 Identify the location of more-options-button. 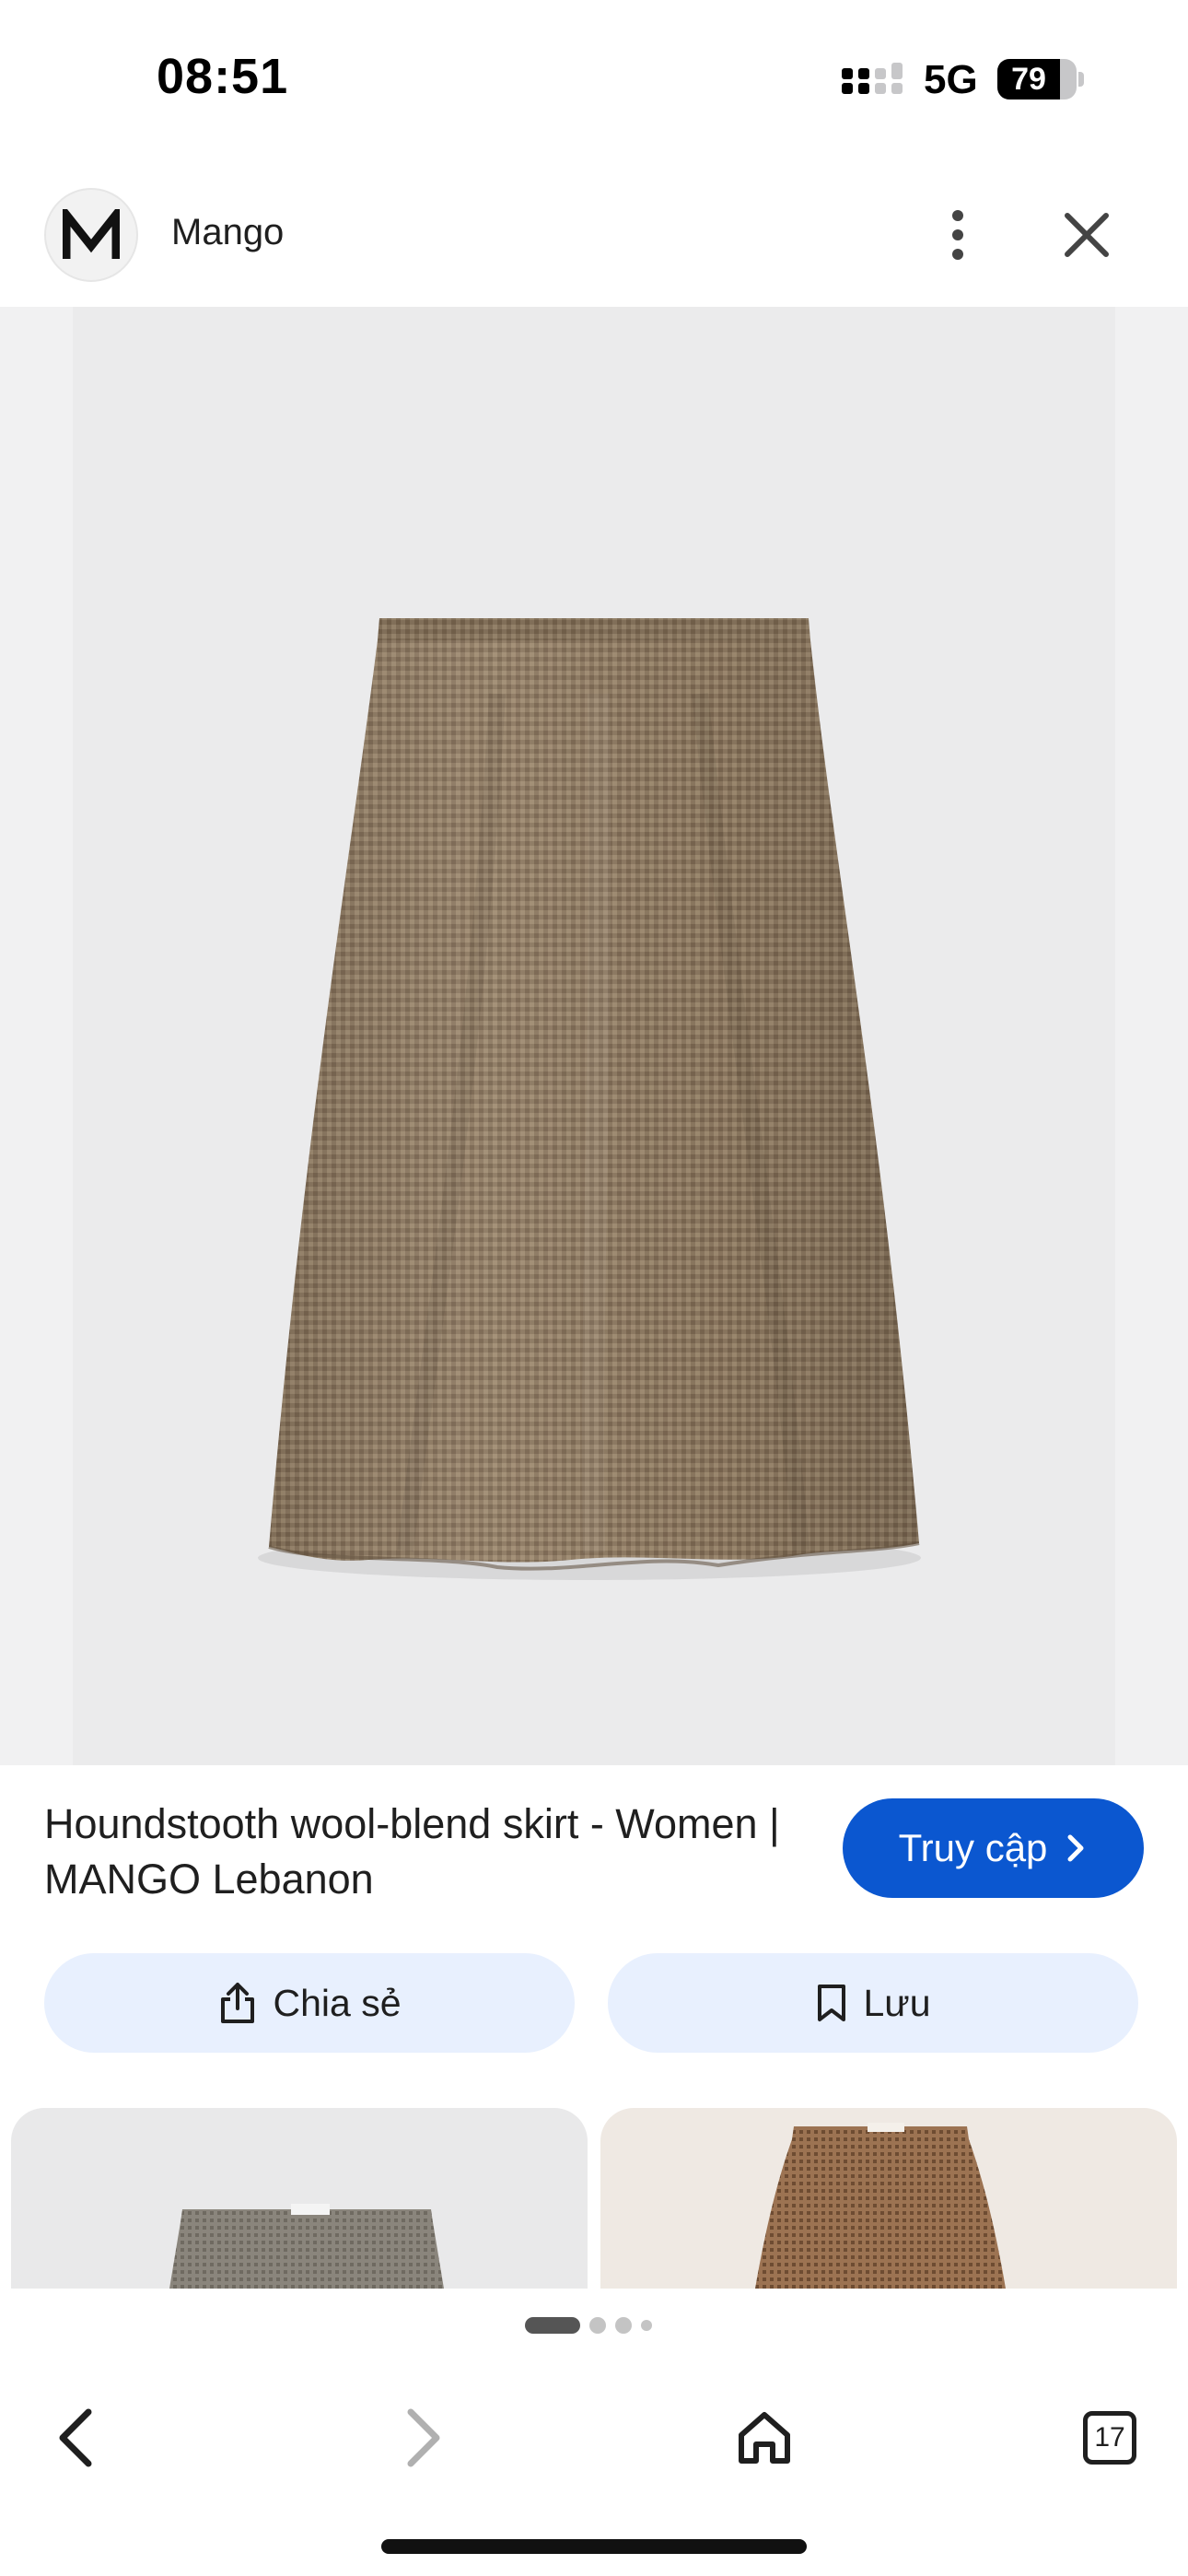
(958, 235).